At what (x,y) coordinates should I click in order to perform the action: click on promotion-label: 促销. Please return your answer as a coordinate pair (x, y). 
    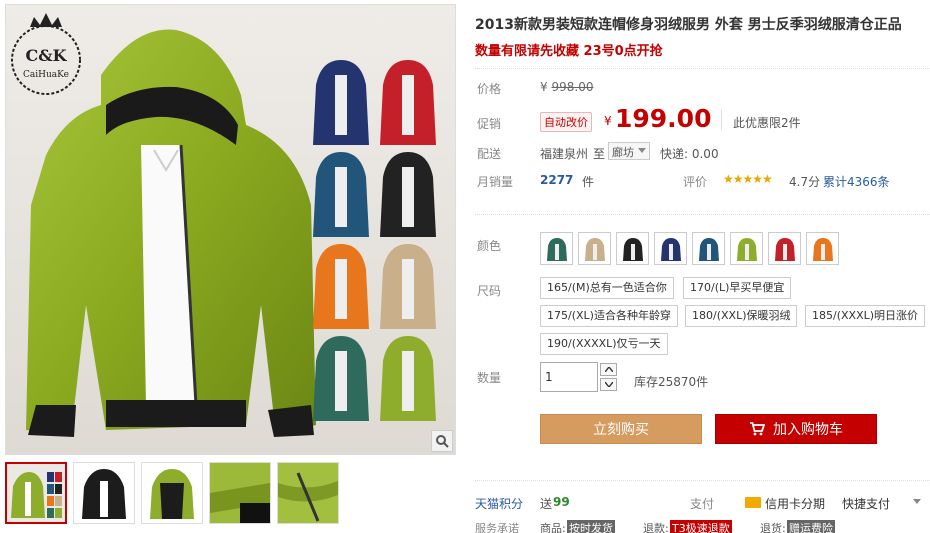
    Looking at the image, I should click on (489, 124).